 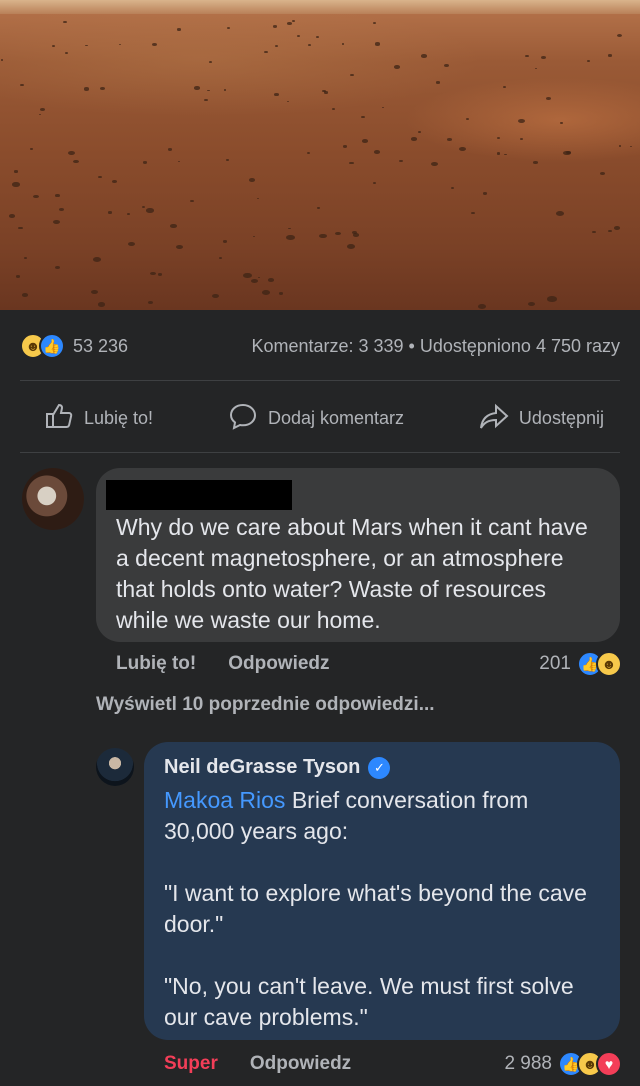 What do you see at coordinates (262, 767) in the screenshot?
I see `reply-author-name: Neil deGrasse Tyson` at bounding box center [262, 767].